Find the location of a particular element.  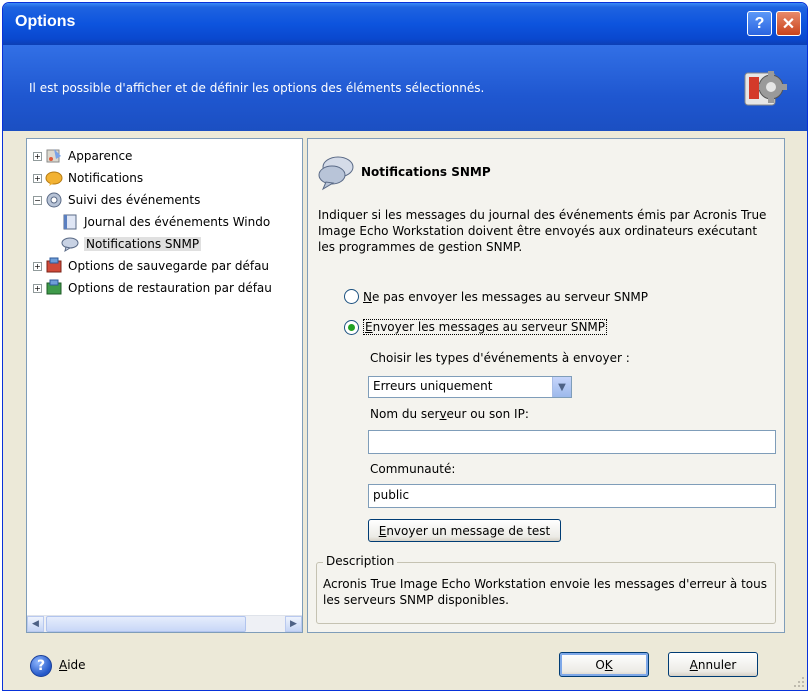

tree-label: Options de sauvegarde par défau is located at coordinates (169, 266).